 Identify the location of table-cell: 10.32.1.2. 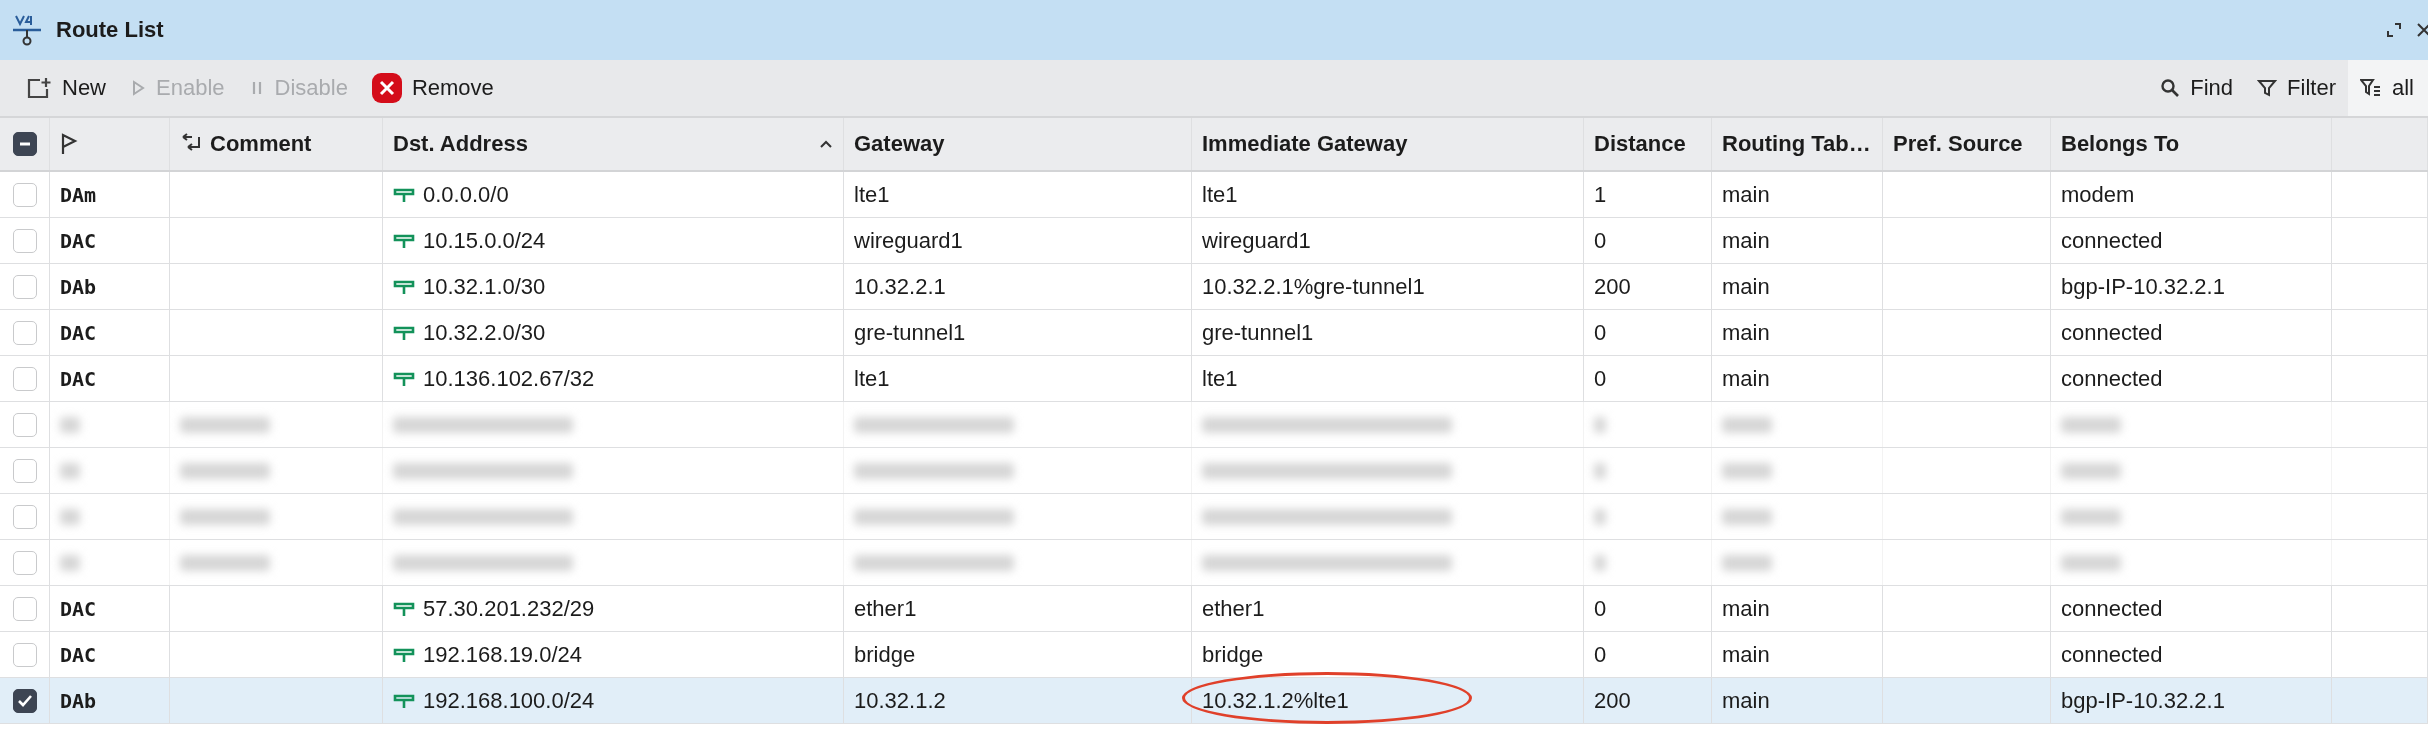
(900, 700).